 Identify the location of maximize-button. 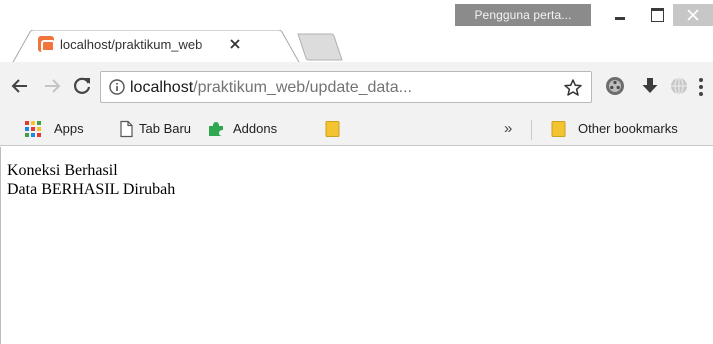
(657, 15).